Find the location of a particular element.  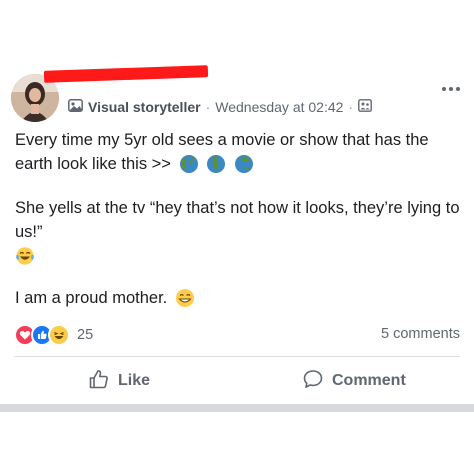

globe-asia-australia-icon is located at coordinates (244, 167).